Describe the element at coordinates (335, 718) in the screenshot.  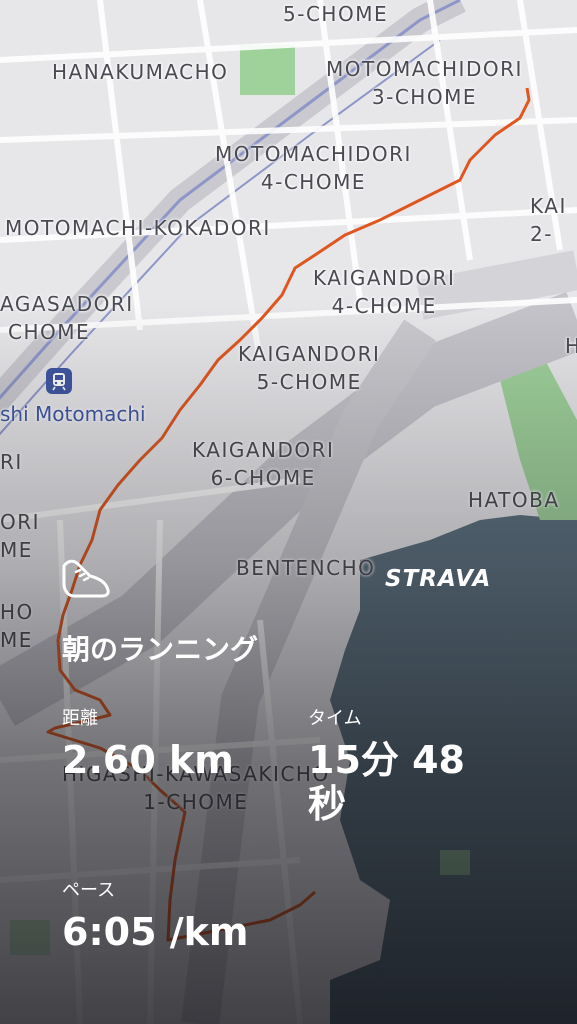
I see `time-label: タイム` at that location.